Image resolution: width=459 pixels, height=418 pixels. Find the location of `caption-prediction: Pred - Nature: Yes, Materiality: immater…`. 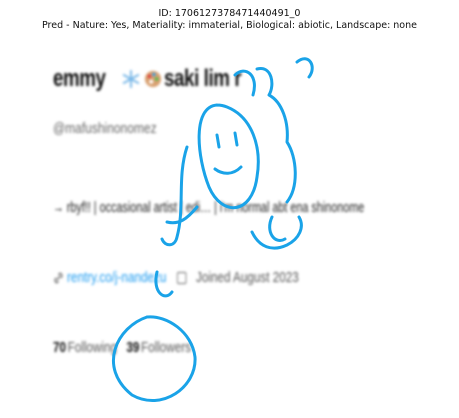

caption-prediction: Pred - Nature: Yes, Materiality: immater… is located at coordinates (229, 25).